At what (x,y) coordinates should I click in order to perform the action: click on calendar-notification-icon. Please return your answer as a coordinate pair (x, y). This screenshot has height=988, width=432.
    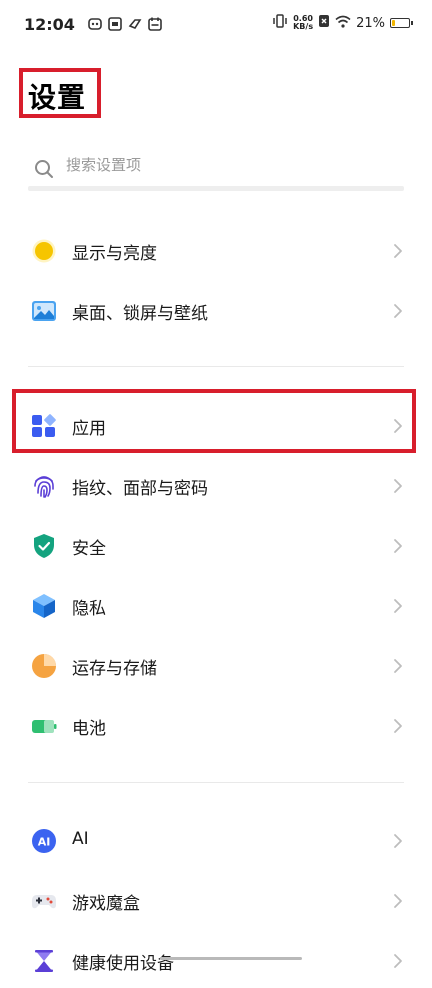
    Looking at the image, I should click on (155, 23).